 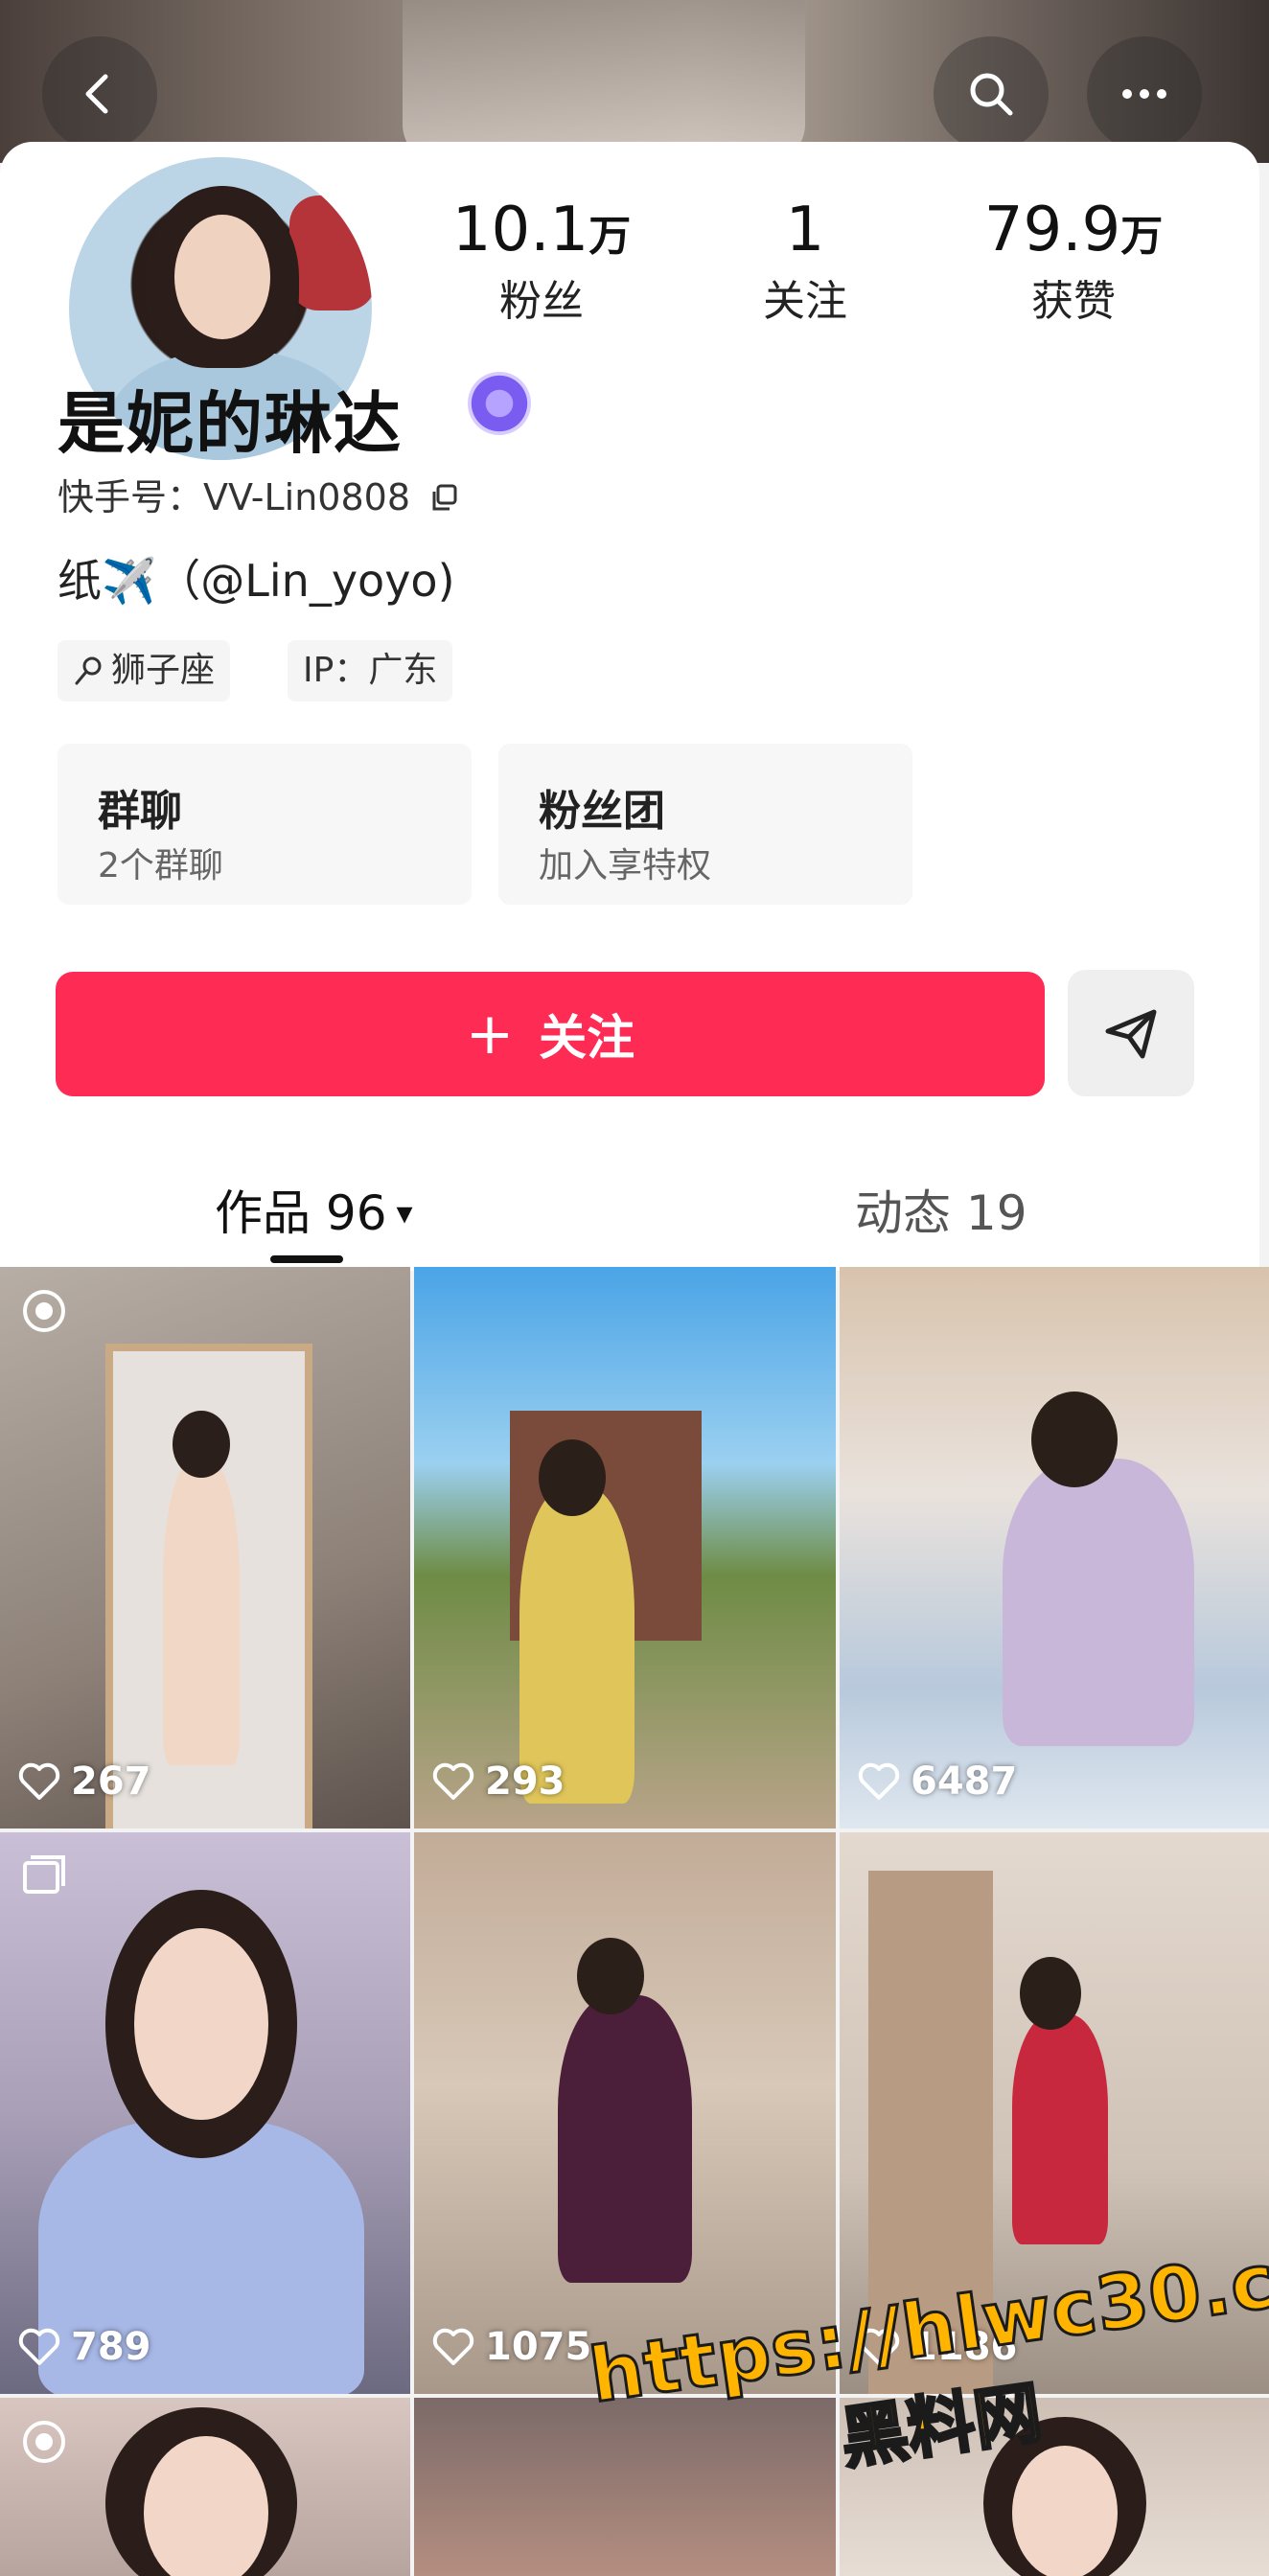 I want to click on post-tile: 789, so click(x=205, y=2113).